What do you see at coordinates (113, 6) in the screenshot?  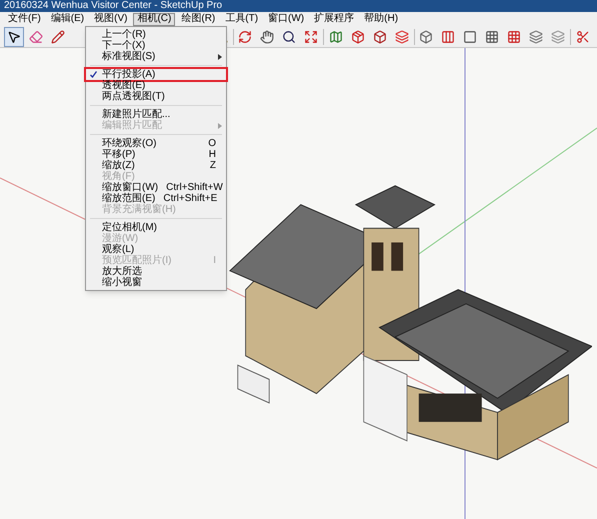 I see `window-title: 20160324 Wenhua Visitor Center - SketchUp Pro` at bounding box center [113, 6].